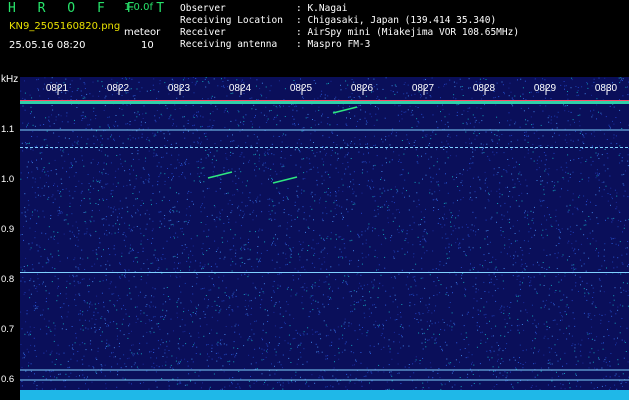  I want to click on y-axis-unit: kHz, so click(10, 79).